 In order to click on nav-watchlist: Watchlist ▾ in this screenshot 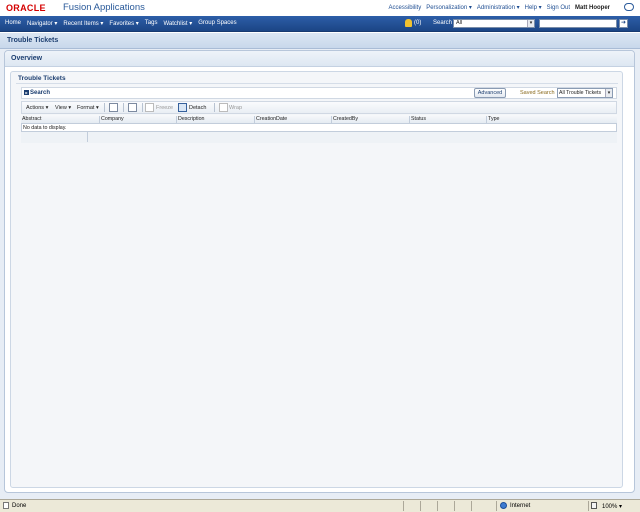, I will do `click(177, 23)`.